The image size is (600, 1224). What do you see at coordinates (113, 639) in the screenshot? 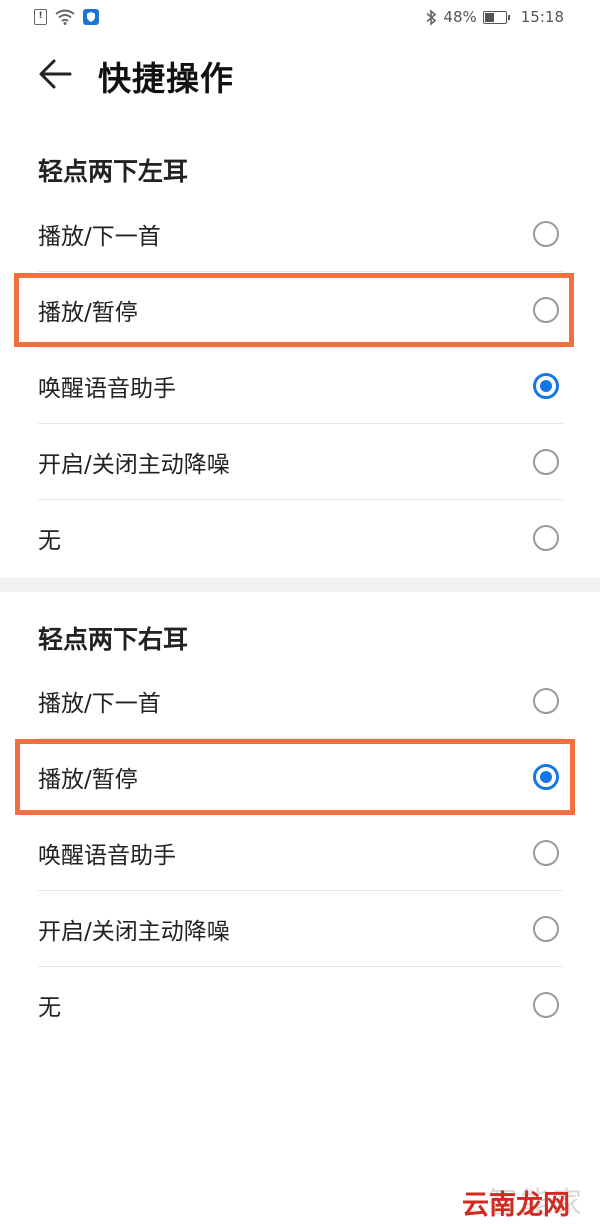
I see `section-title-right-ear: 轻点两下右耳` at bounding box center [113, 639].